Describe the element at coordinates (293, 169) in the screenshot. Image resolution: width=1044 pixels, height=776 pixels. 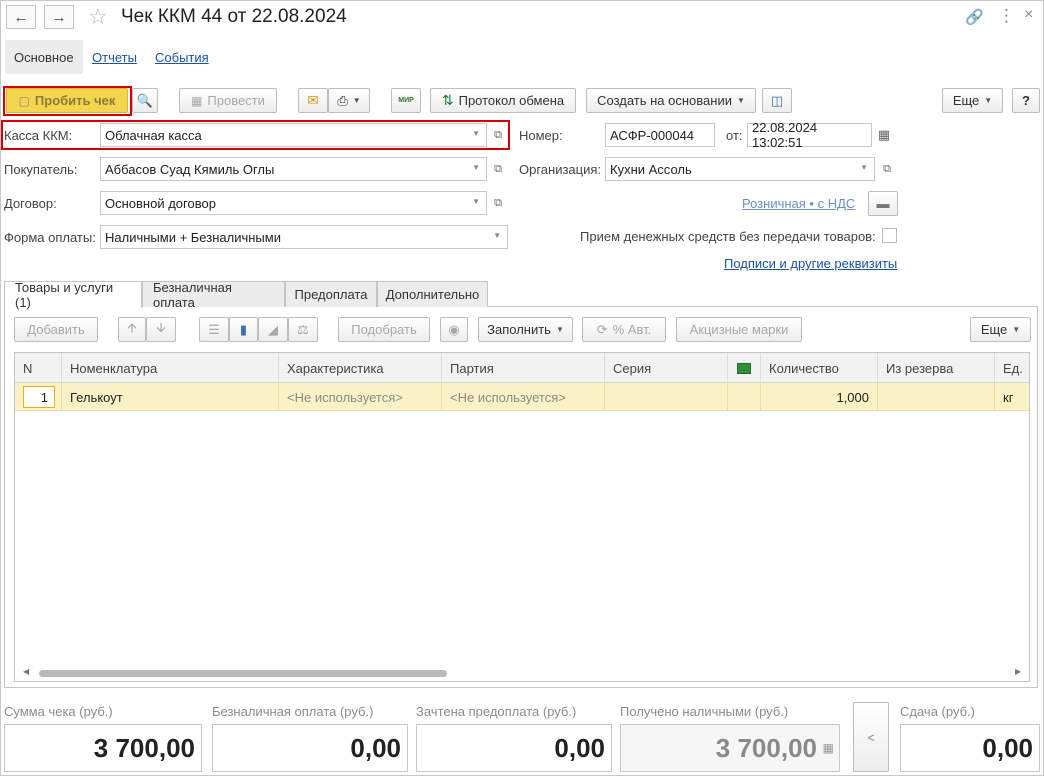
I see `buyer-field: Аббасов Суад Кямиль Оглы ▼` at that location.